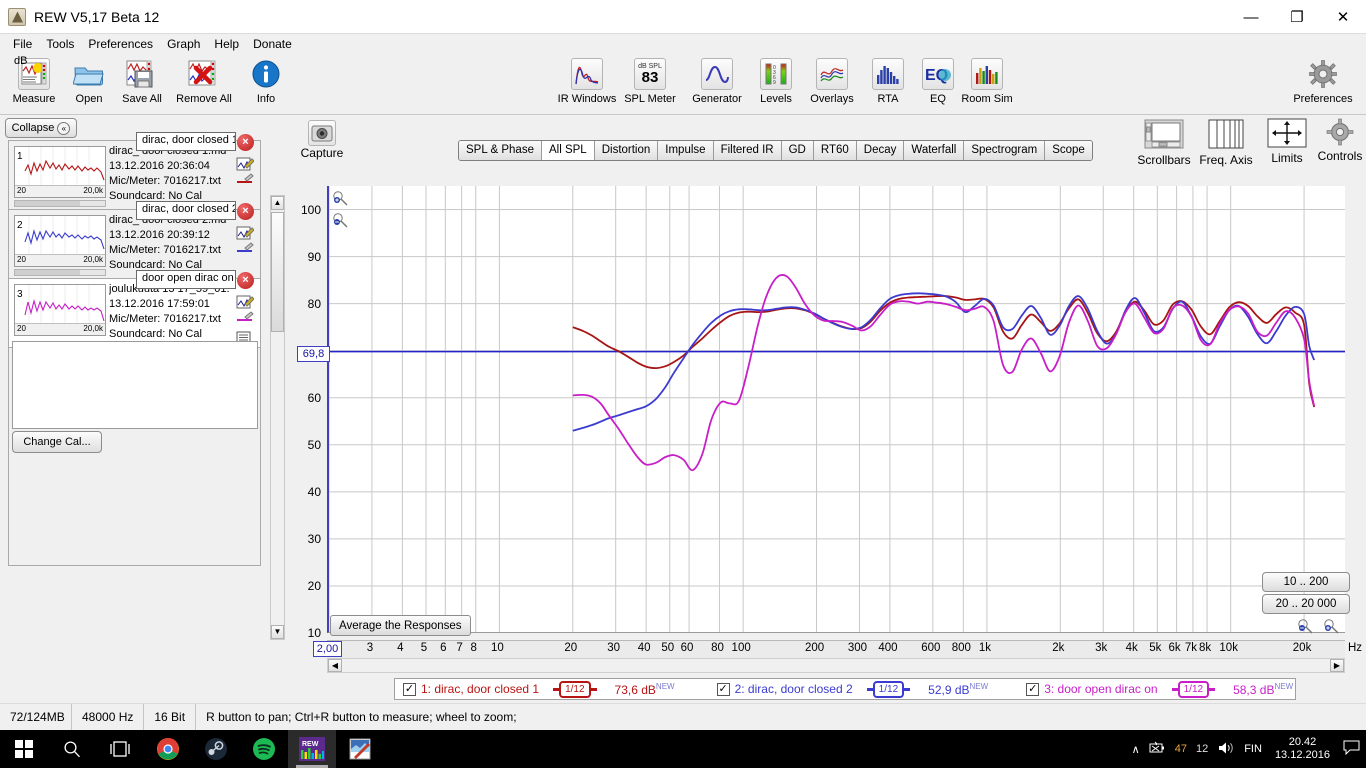 The height and width of the screenshot is (768, 1366). I want to click on scroll-thumb, so click(277, 272).